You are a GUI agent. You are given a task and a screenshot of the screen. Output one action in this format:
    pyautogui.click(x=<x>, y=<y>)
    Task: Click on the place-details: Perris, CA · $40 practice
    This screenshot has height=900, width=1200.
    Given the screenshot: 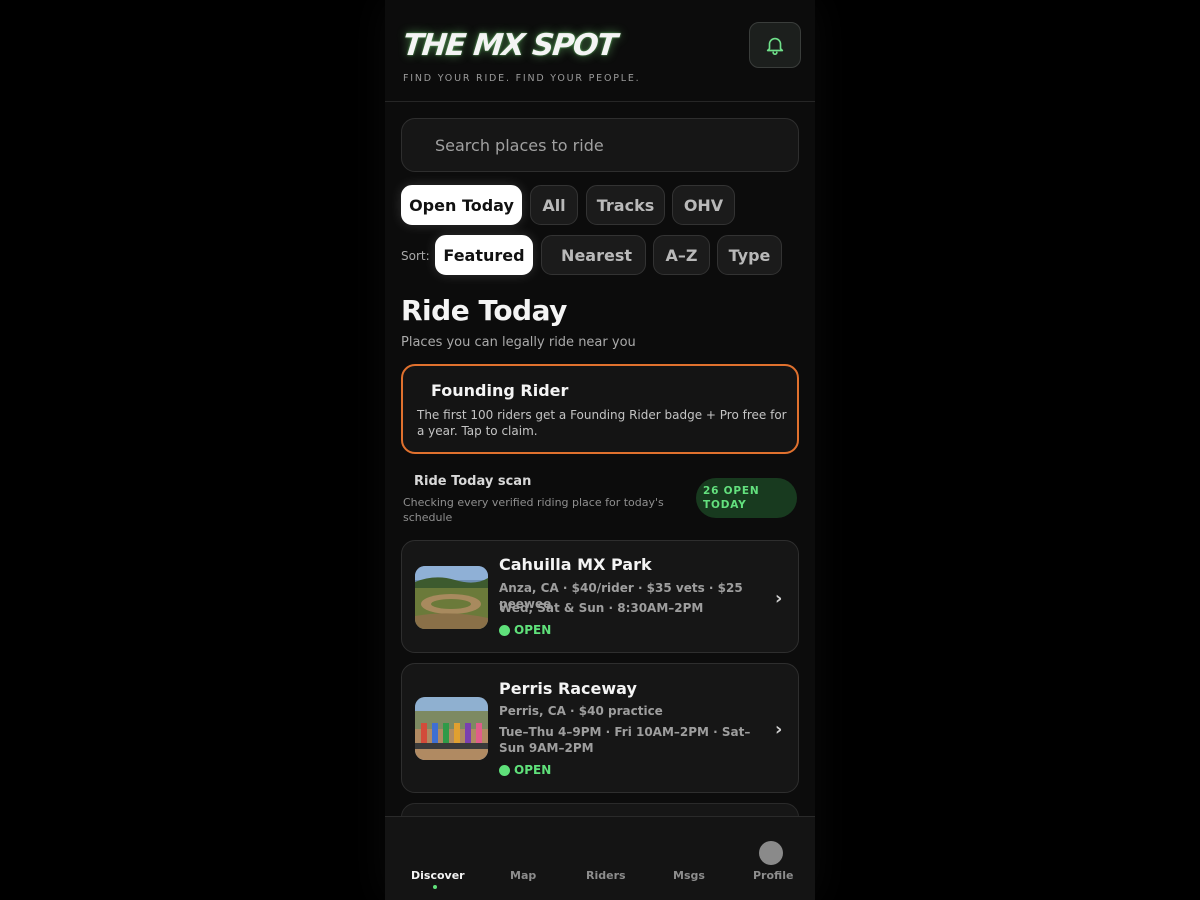 What is the action you would take?
    pyautogui.click(x=581, y=711)
    